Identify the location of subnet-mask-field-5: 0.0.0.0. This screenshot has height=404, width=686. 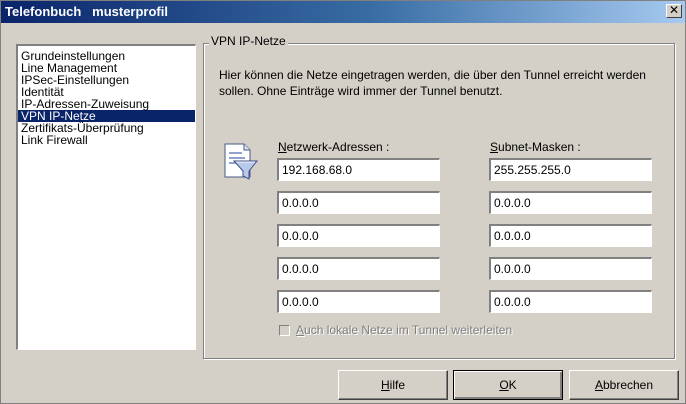
(570, 301).